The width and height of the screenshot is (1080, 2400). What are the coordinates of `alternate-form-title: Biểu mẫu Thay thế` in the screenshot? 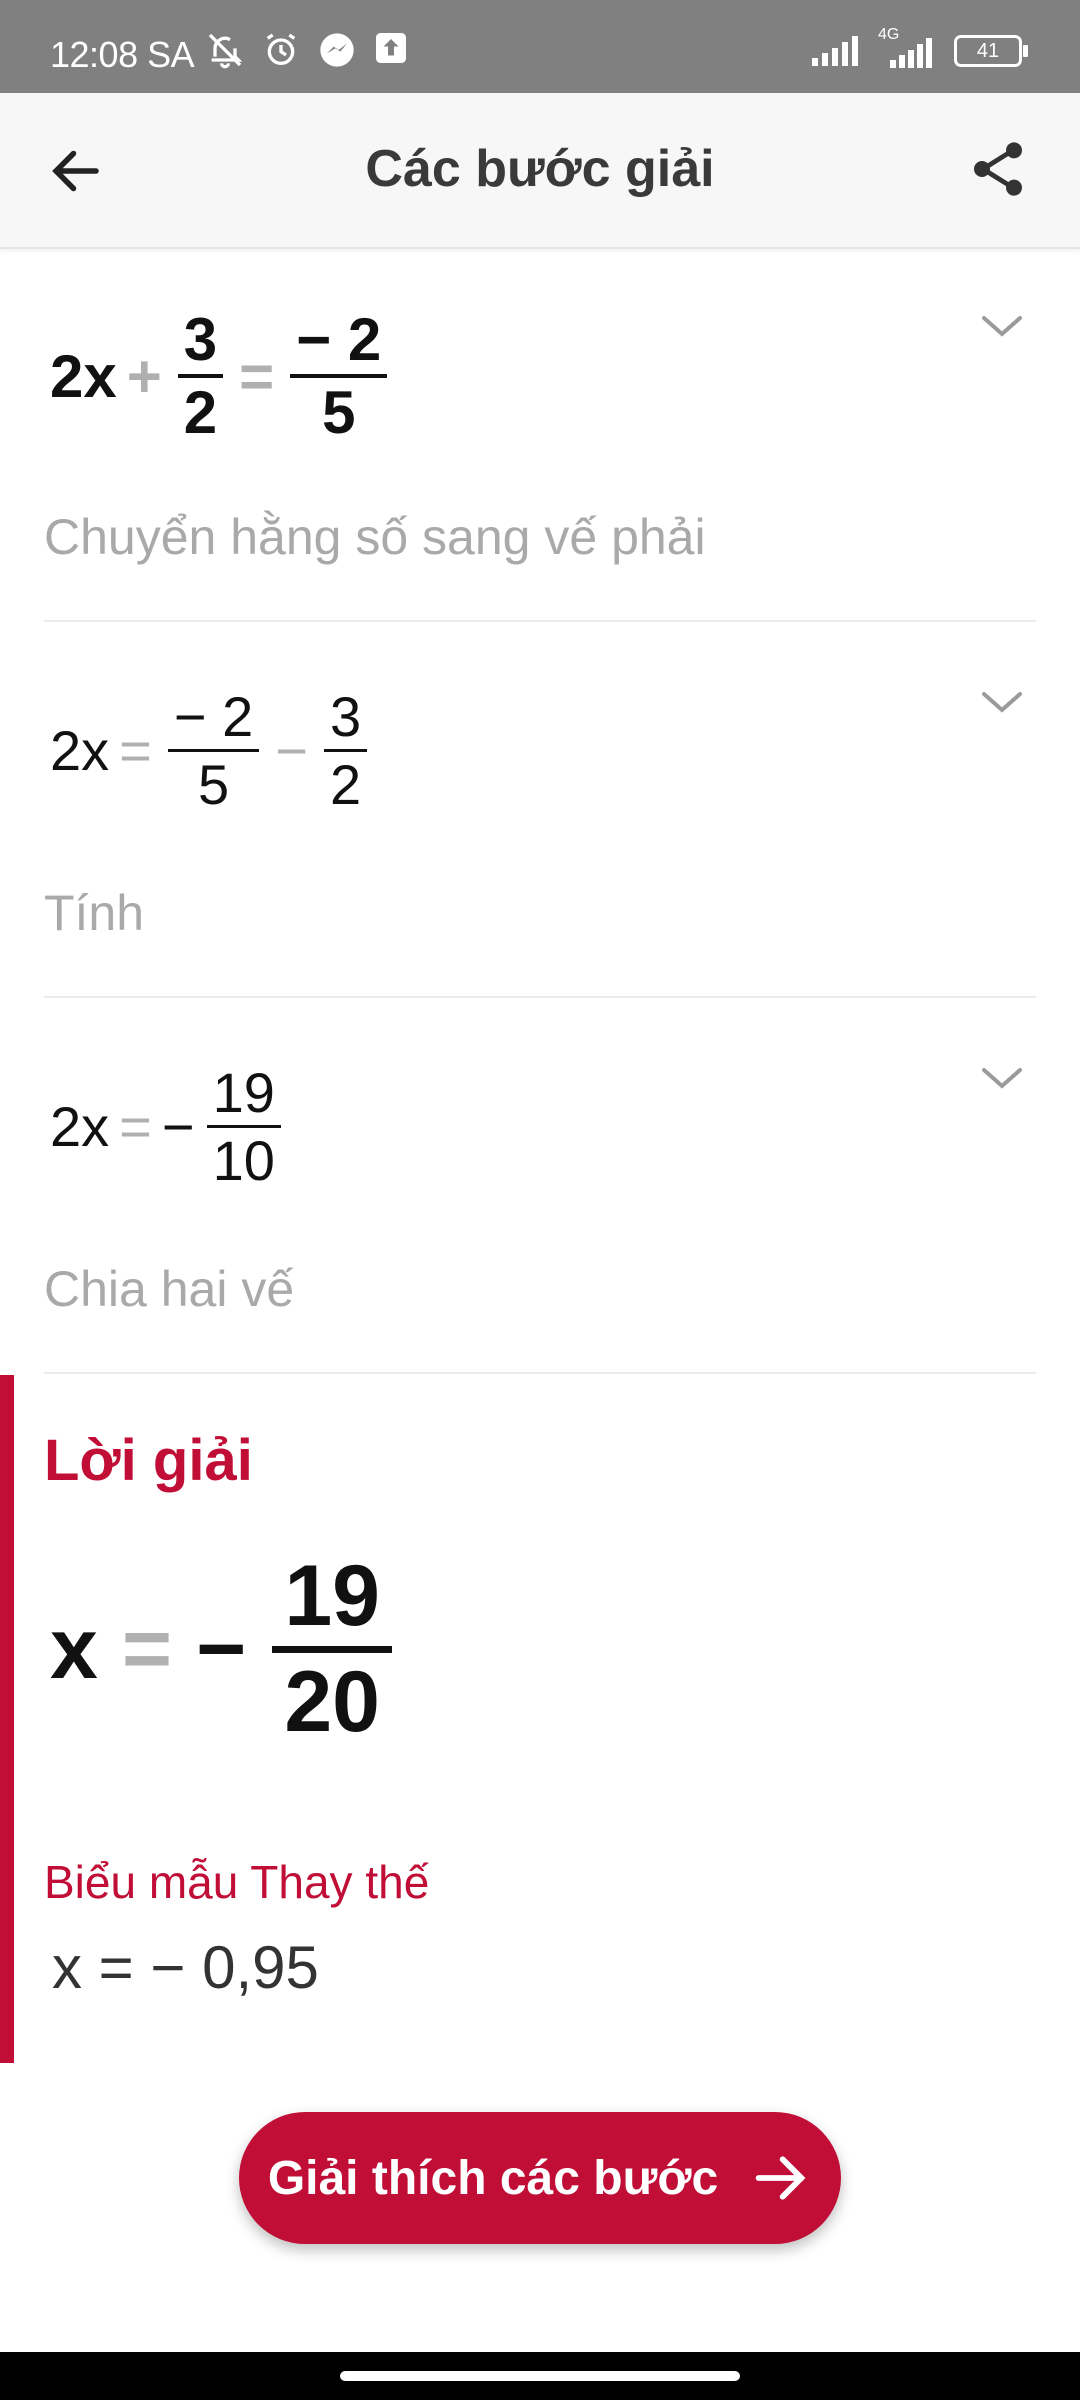 It's located at (237, 1882).